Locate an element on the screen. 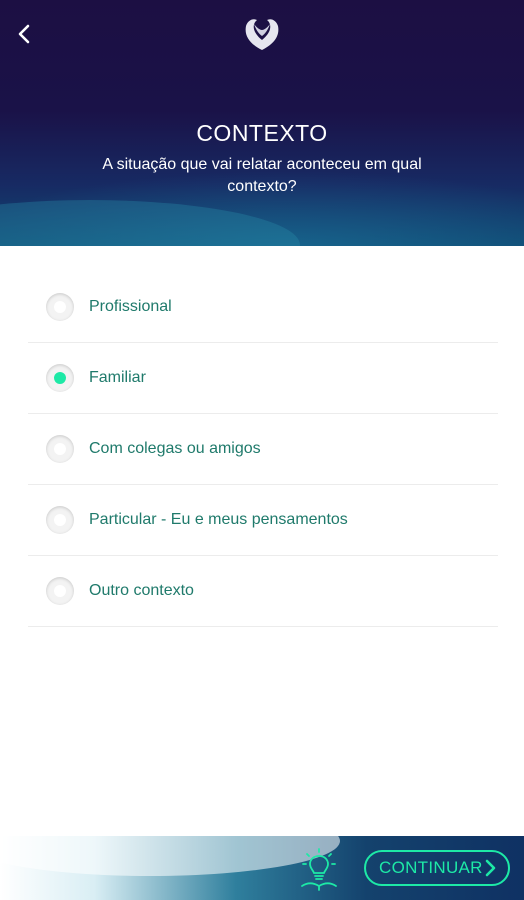 The width and height of the screenshot is (524, 900). footer-swoosh is located at coordinates (170, 856).